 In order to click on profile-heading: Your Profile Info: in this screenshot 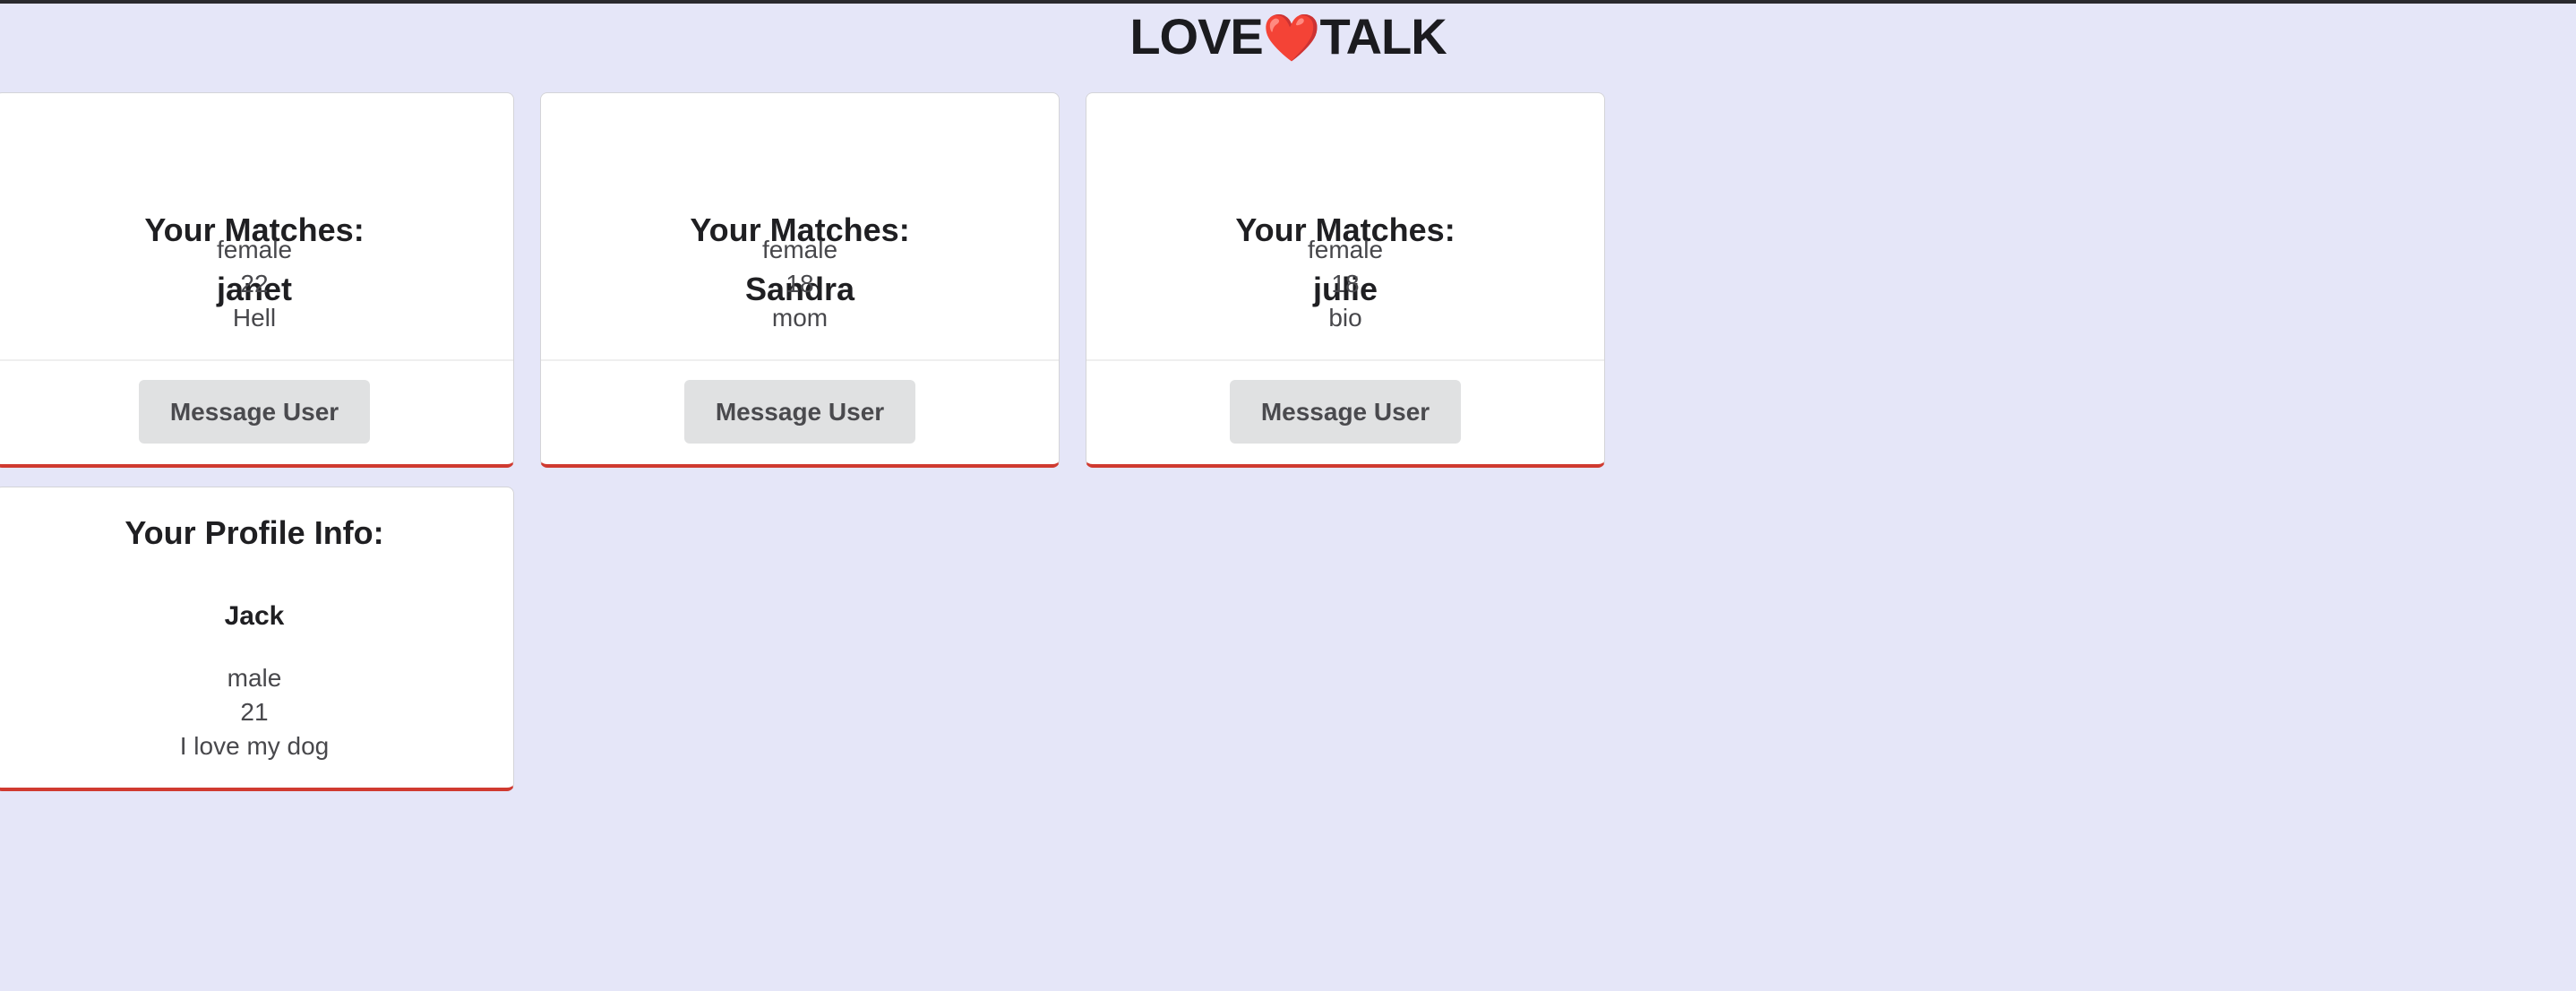, I will do `click(254, 532)`.